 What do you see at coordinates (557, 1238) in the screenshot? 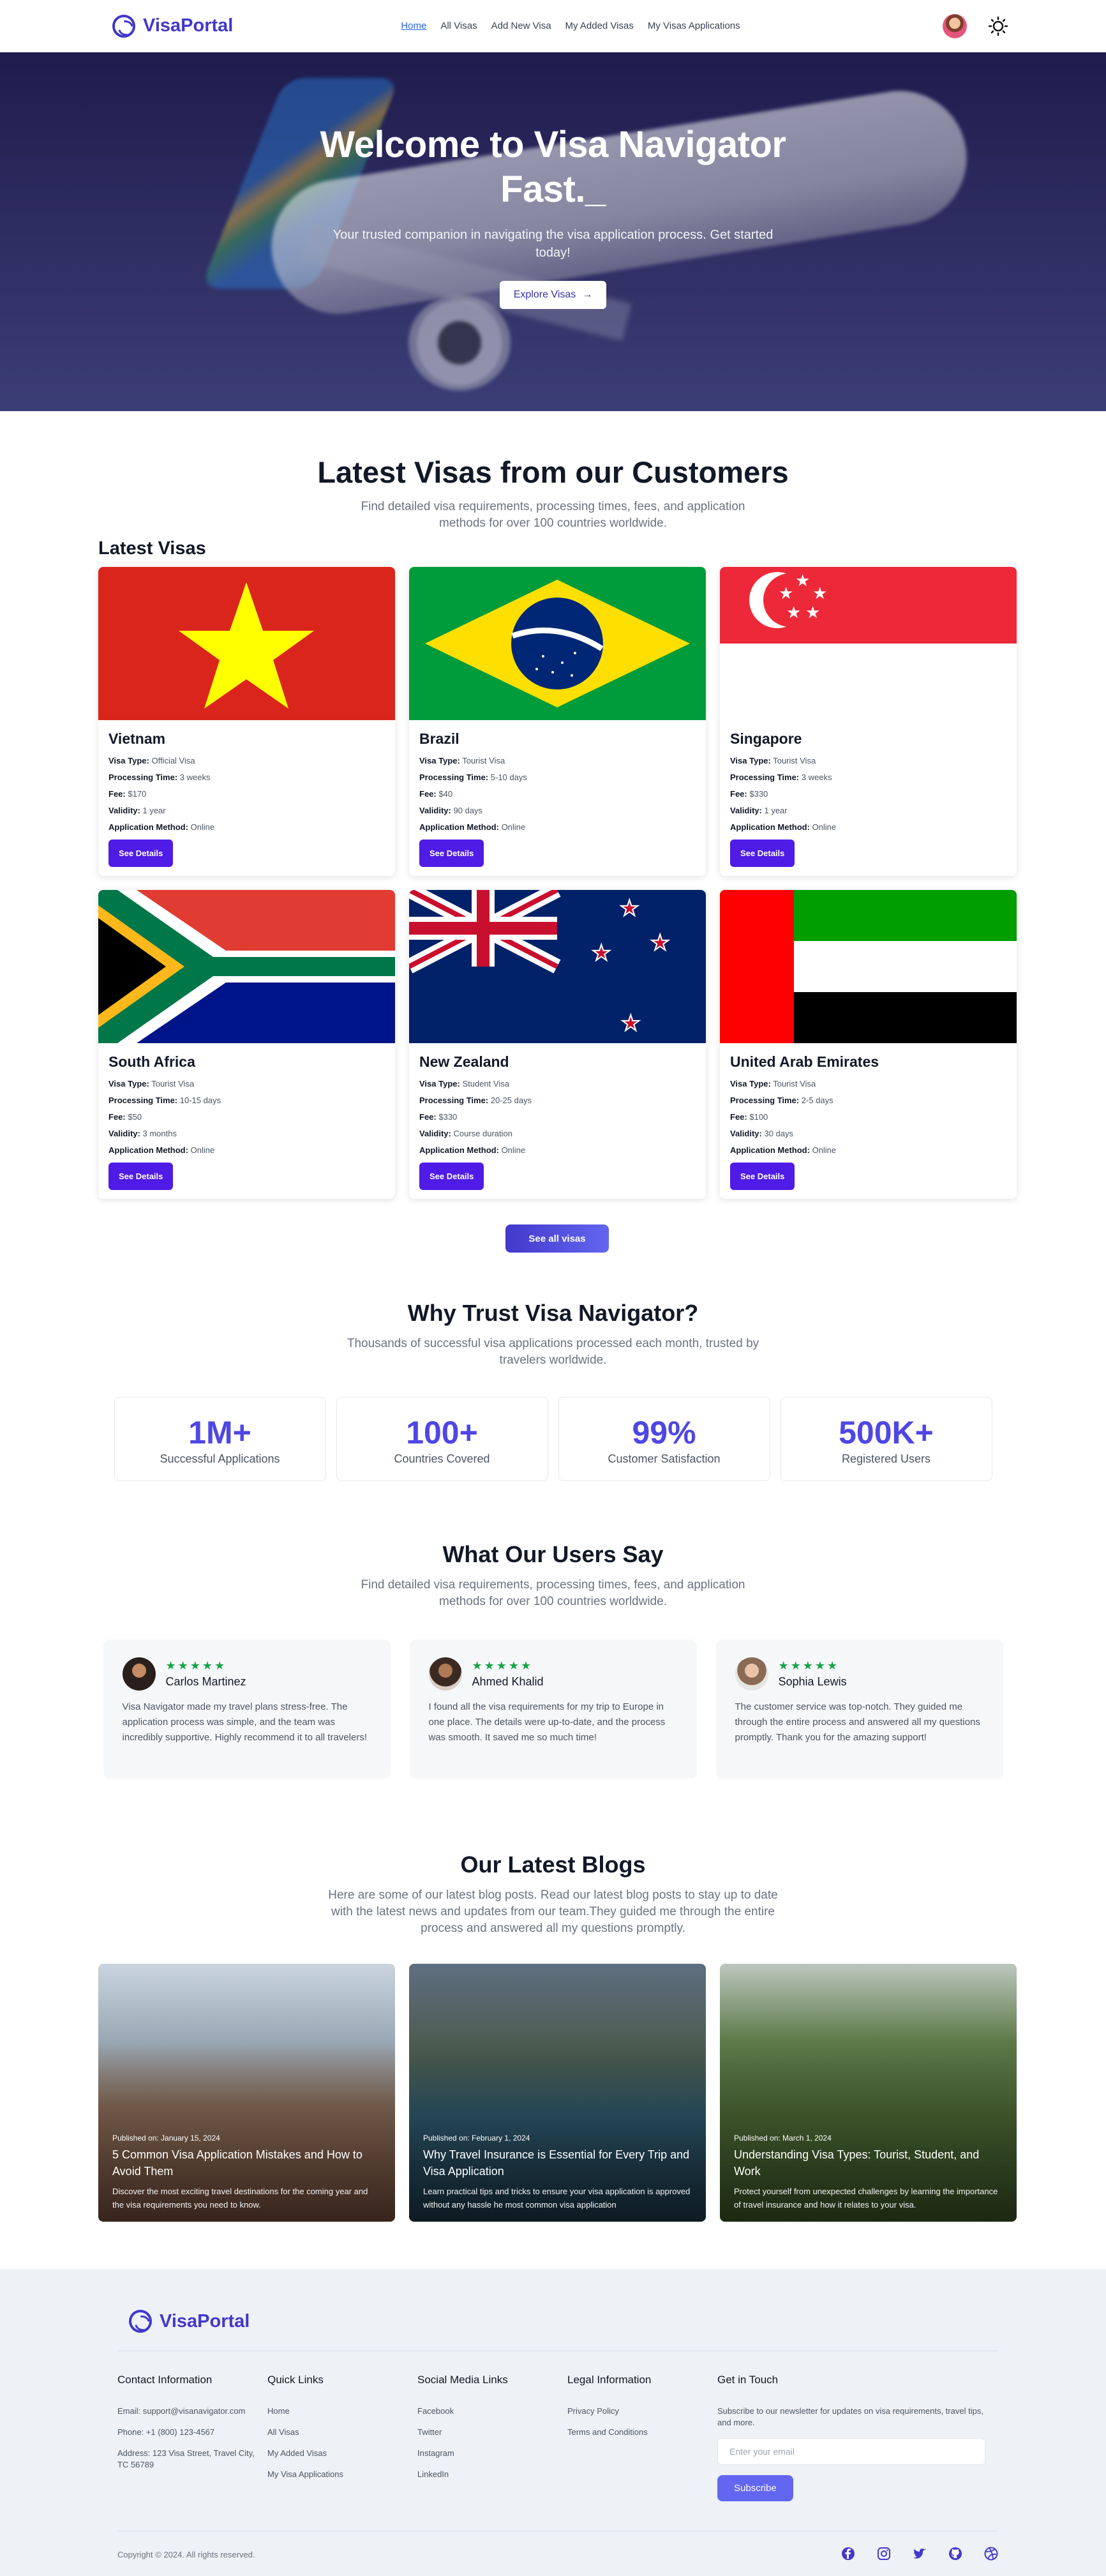
I see `see-all-visas-button: See all visas` at bounding box center [557, 1238].